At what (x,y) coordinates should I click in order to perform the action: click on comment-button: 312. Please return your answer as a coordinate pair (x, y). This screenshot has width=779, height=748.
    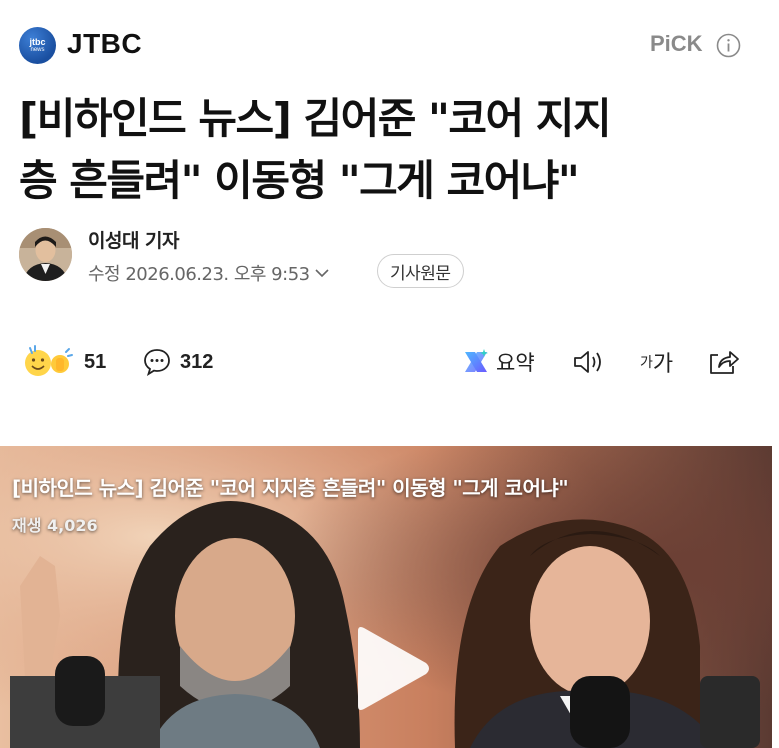
    Looking at the image, I should click on (177, 362).